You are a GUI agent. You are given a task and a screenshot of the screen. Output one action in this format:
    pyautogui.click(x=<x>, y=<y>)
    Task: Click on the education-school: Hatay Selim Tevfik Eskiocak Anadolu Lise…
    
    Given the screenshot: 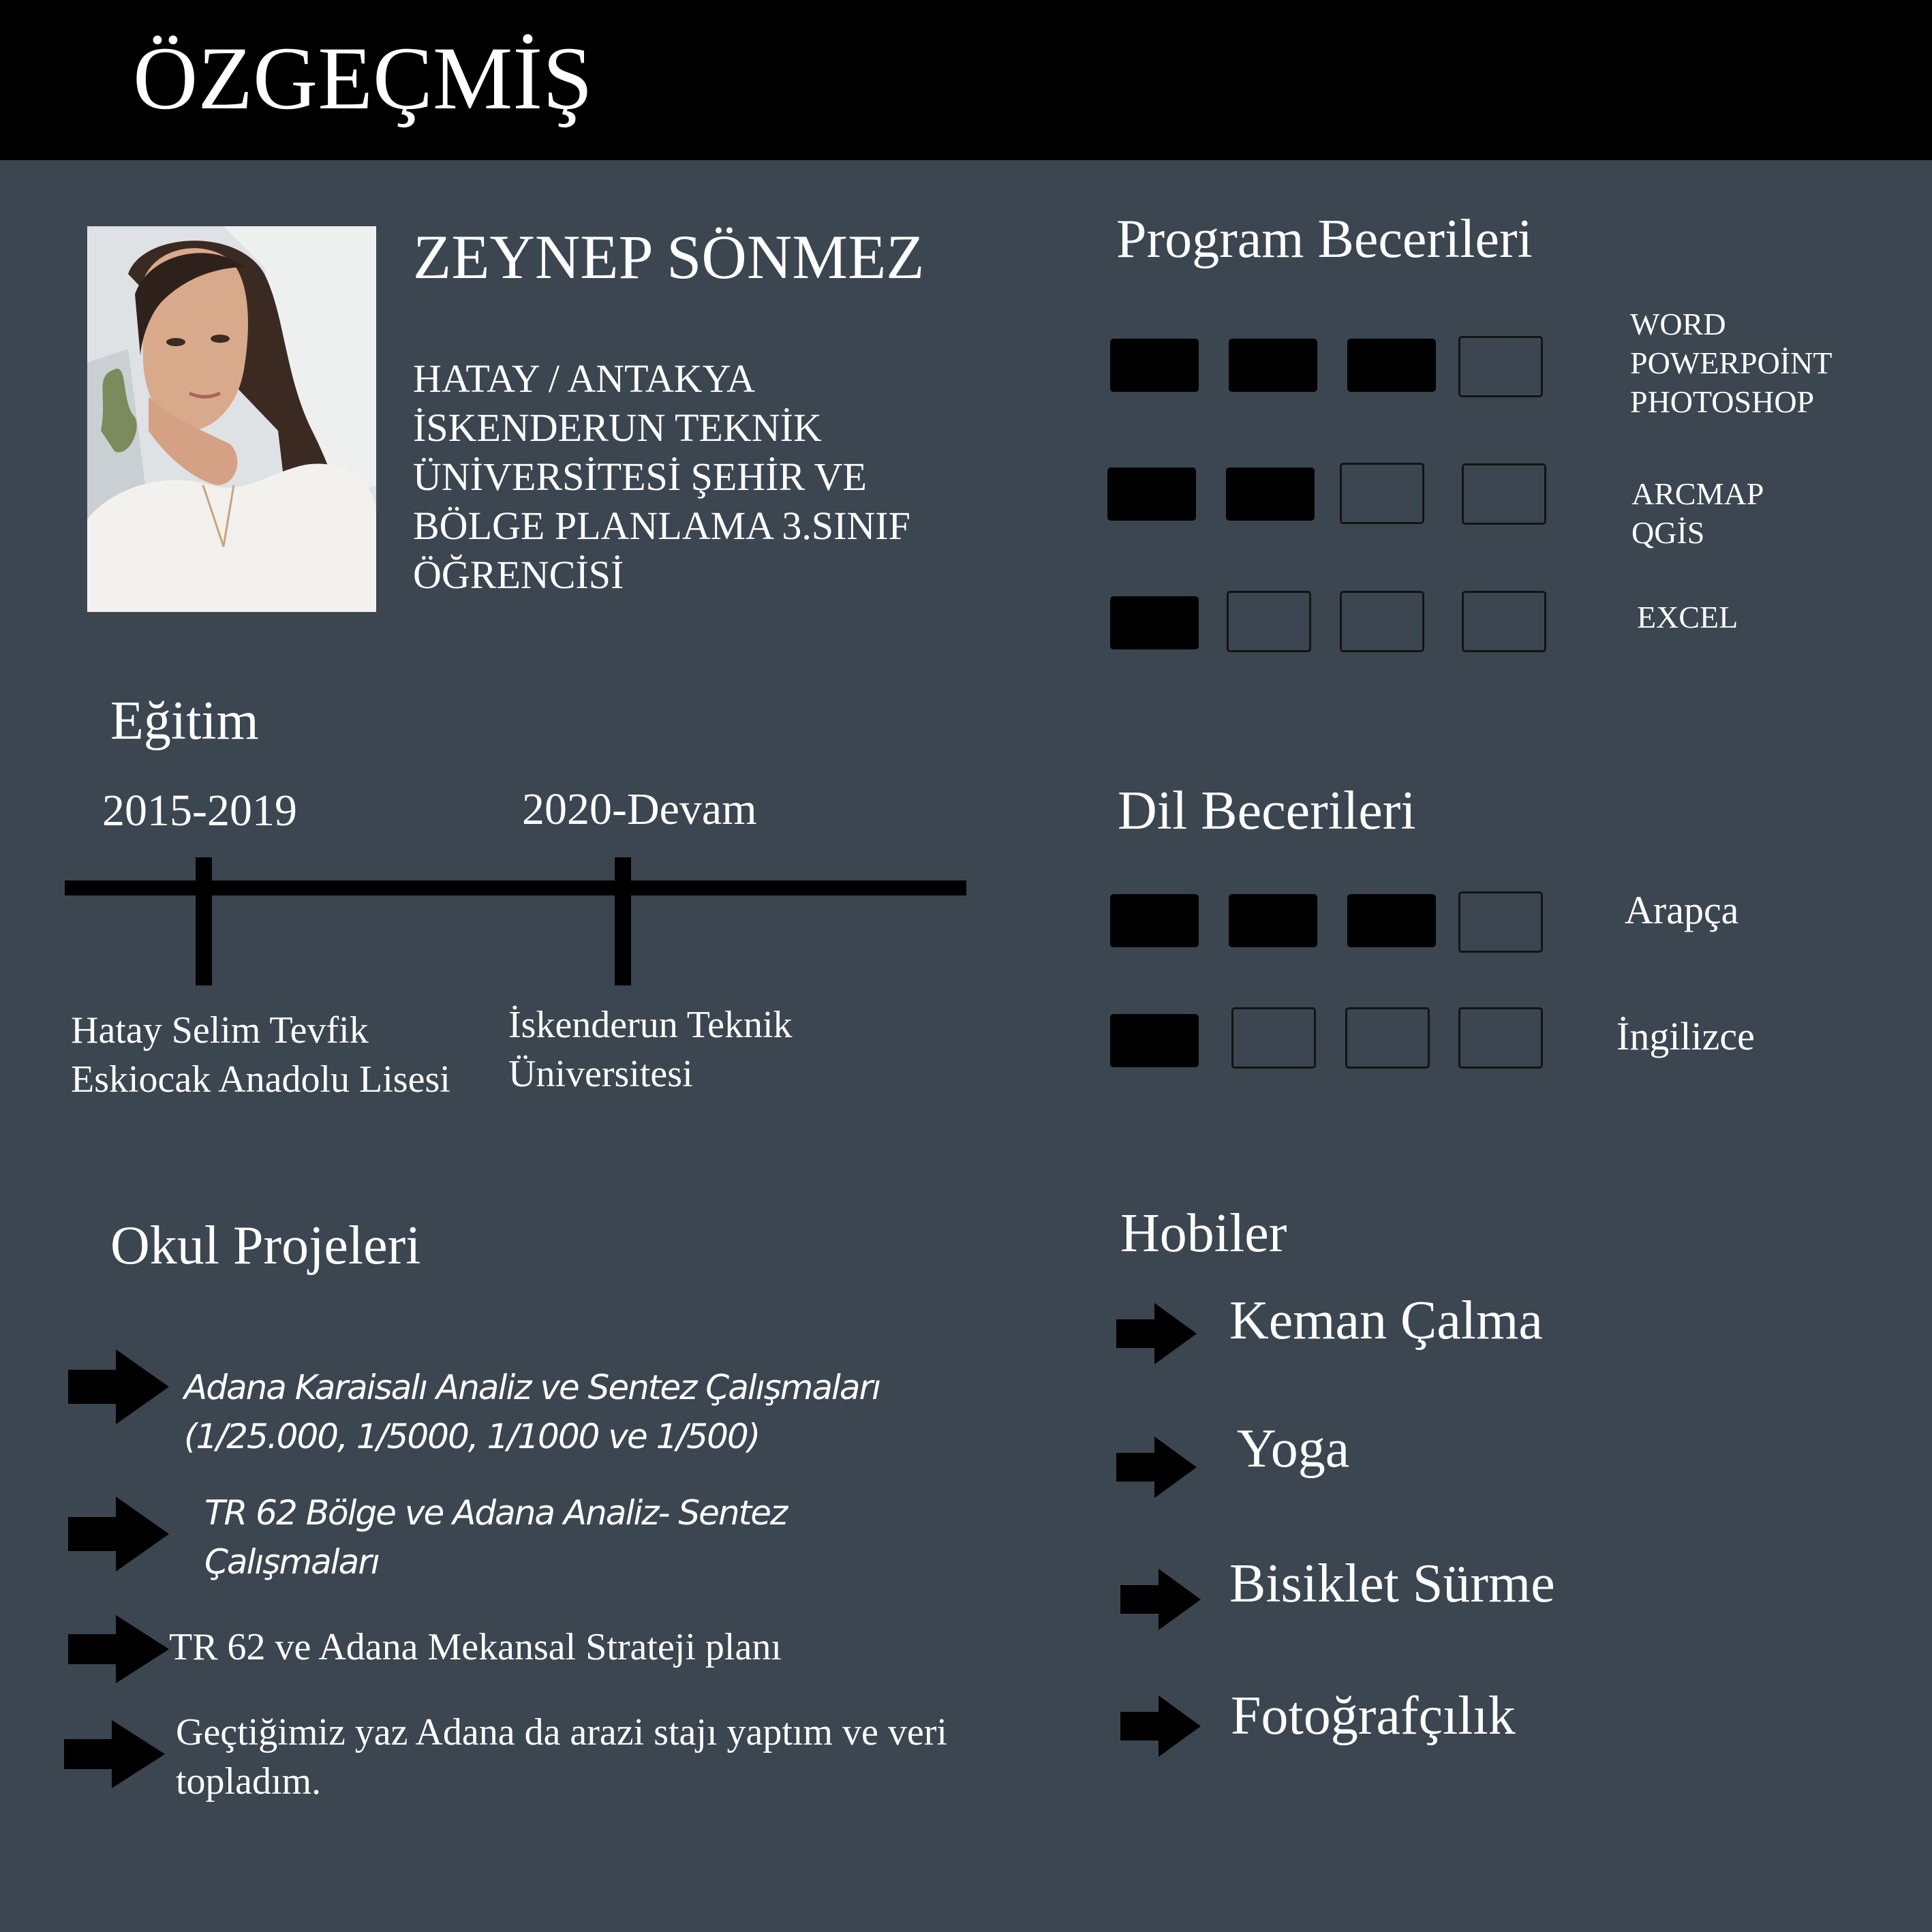 What is the action you would take?
    pyautogui.click(x=260, y=1055)
    